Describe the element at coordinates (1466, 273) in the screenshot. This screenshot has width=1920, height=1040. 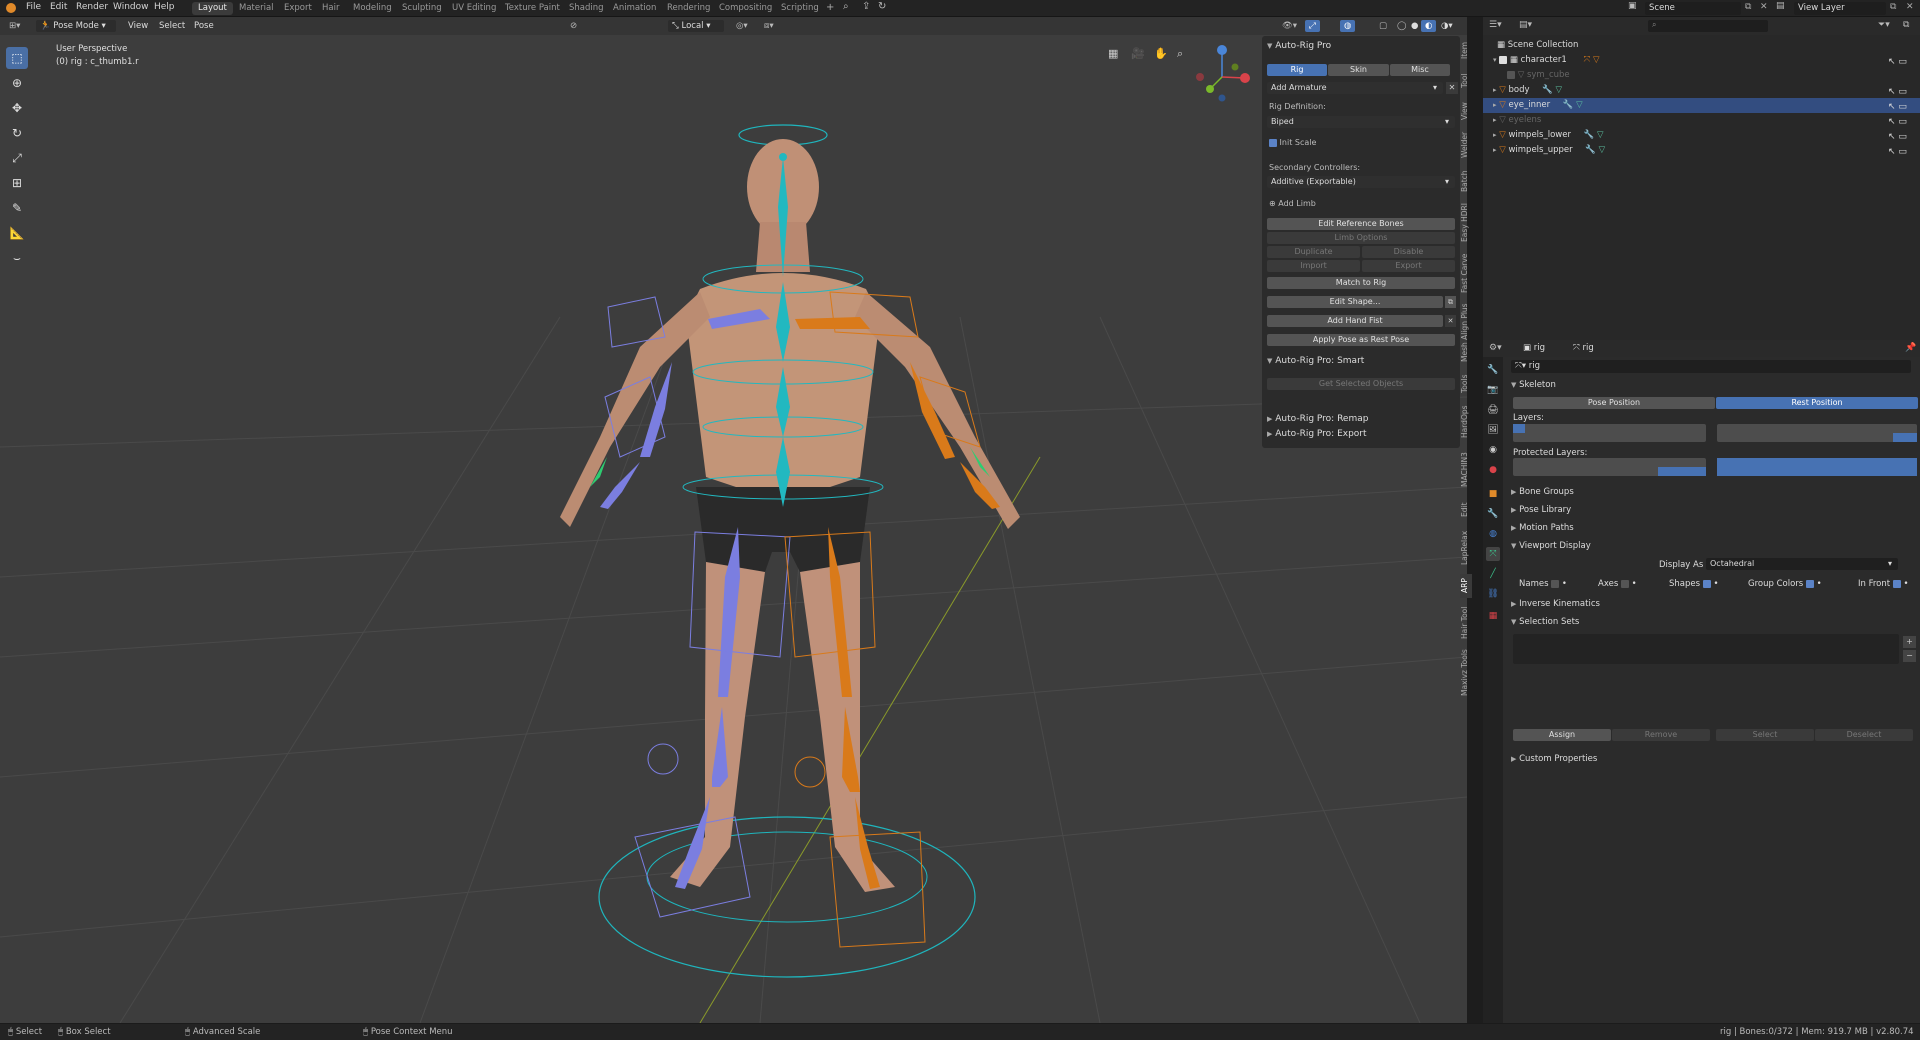
I see `tab-fast-carve: Fast Carve` at that location.